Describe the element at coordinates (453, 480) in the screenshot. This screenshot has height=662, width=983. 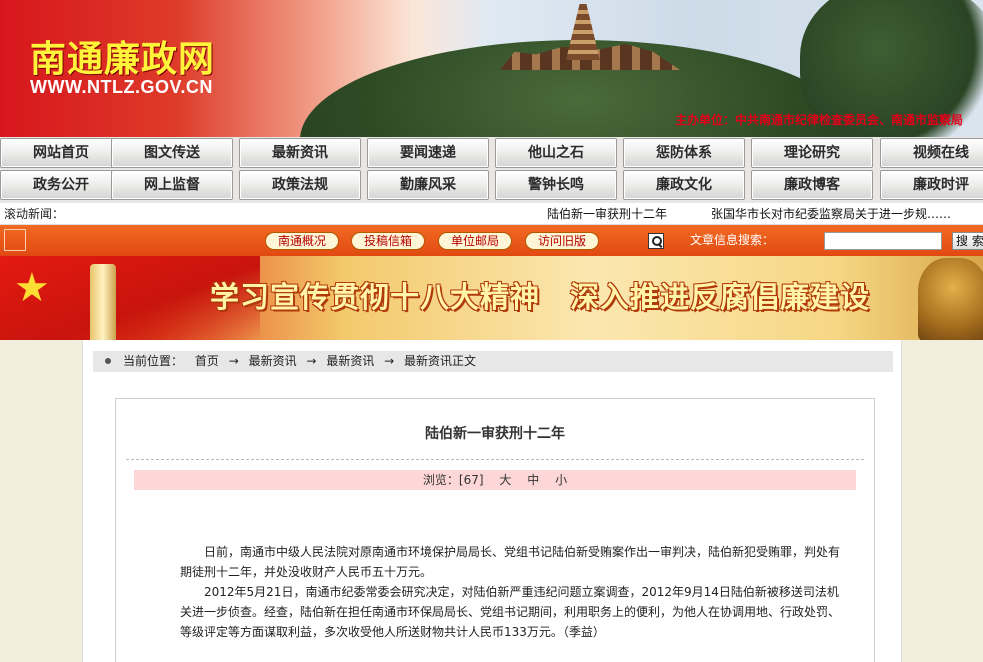
I see `view-count: 浏览：[67]` at that location.